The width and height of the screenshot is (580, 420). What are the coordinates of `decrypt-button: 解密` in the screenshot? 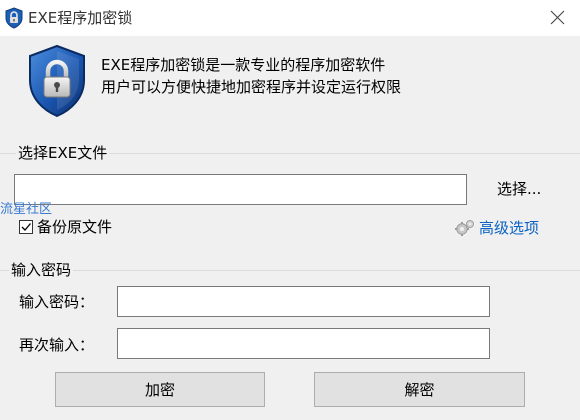 It's located at (419, 389).